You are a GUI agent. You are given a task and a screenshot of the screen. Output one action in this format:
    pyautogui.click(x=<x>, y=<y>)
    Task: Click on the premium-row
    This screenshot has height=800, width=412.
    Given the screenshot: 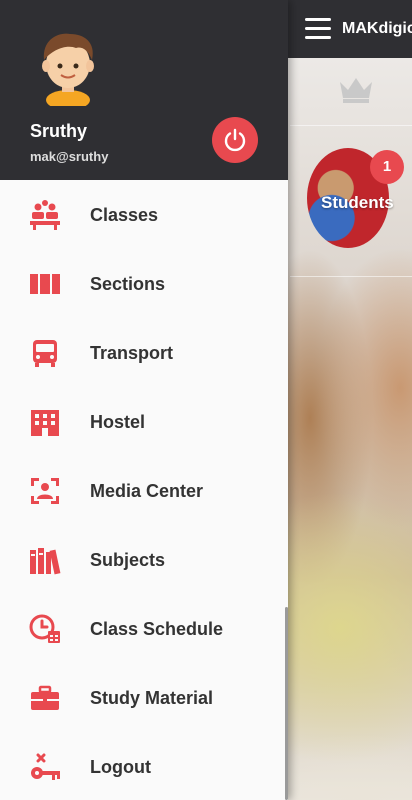 What is the action you would take?
    pyautogui.click(x=351, y=93)
    